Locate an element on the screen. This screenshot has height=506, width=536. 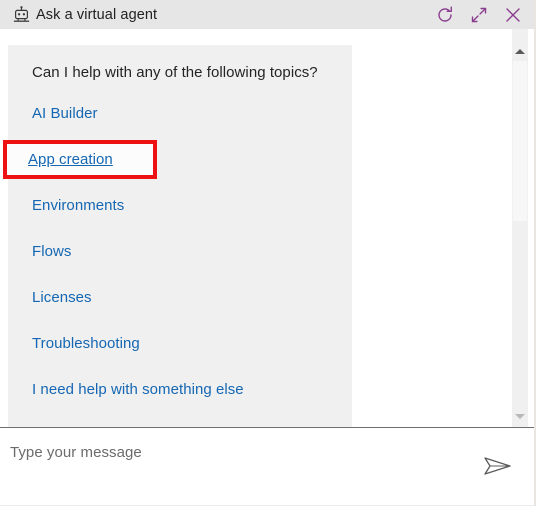
suggestion-link-troubleshooting: Troubleshooting is located at coordinates (86, 344).